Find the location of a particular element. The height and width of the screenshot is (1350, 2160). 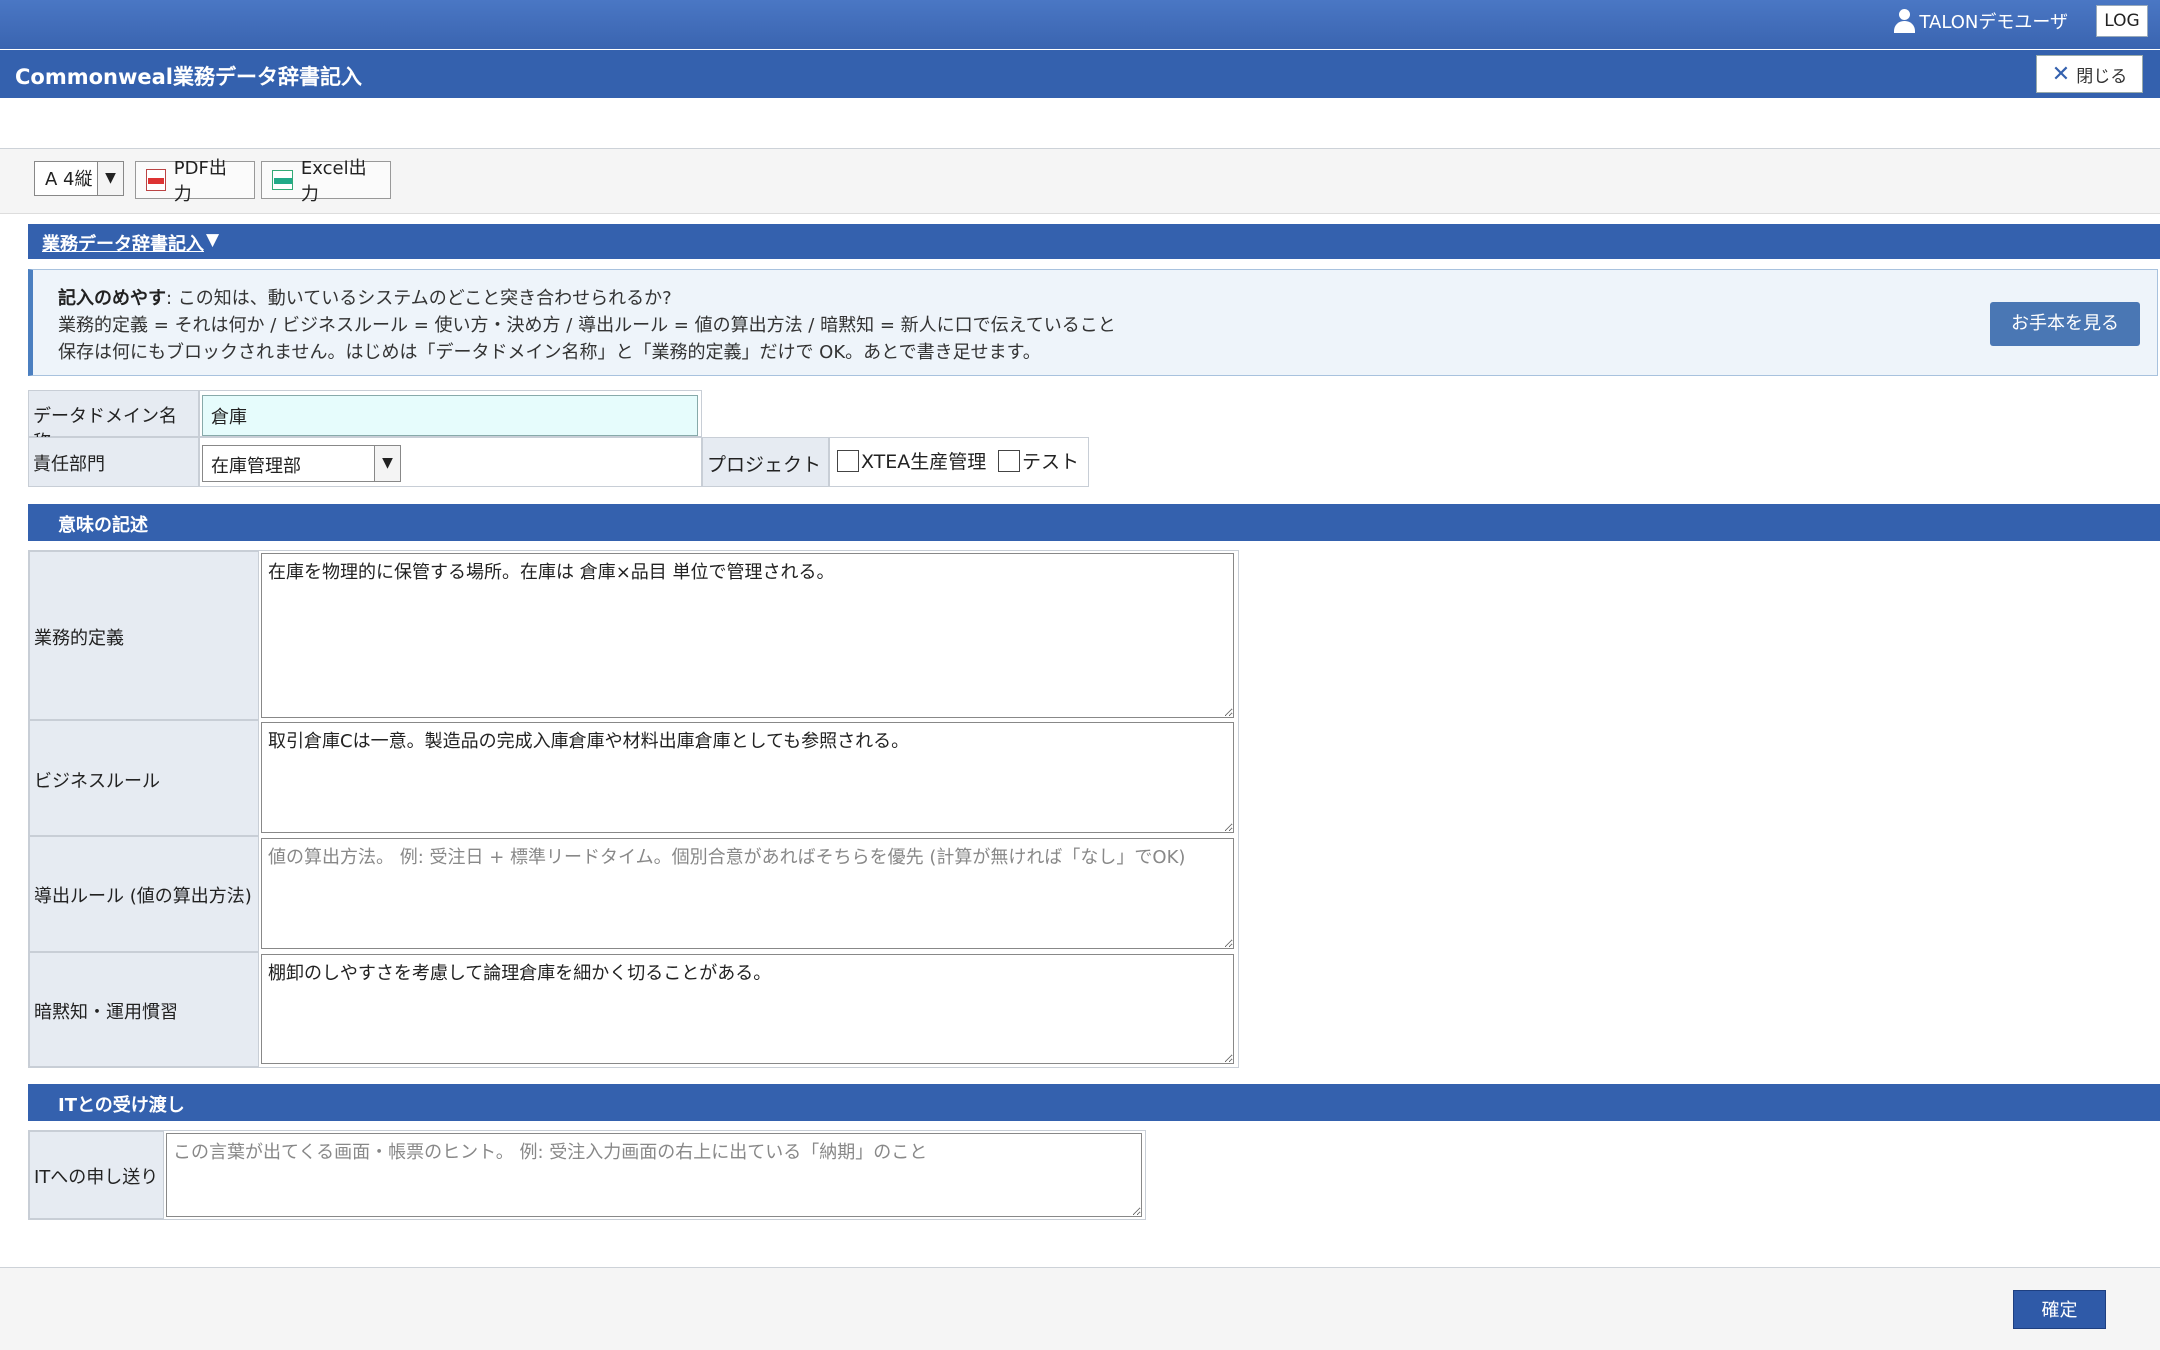

guide-question: : この知は、動いているシステムのどこと突き合わせられるか? is located at coordinates (419, 298).